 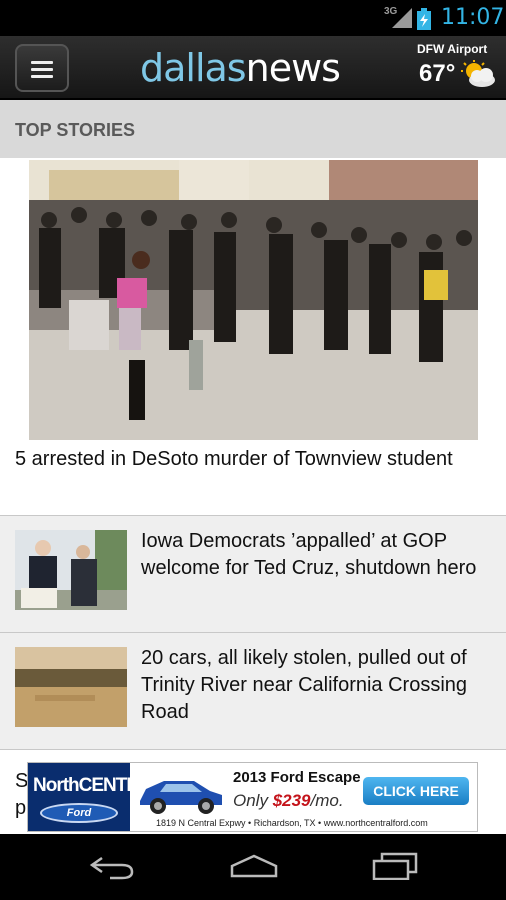 I want to click on dealer-logo: NorthCENTRAL Ford, so click(x=95, y=797).